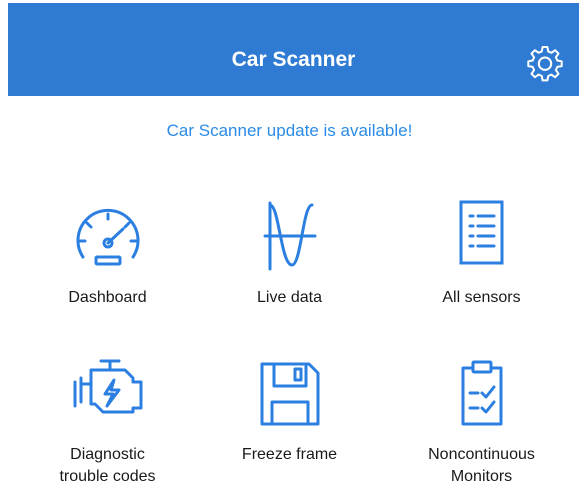 This screenshot has width=579, height=493. Describe the element at coordinates (481, 392) in the screenshot. I see `clipboard-check-icon` at that location.